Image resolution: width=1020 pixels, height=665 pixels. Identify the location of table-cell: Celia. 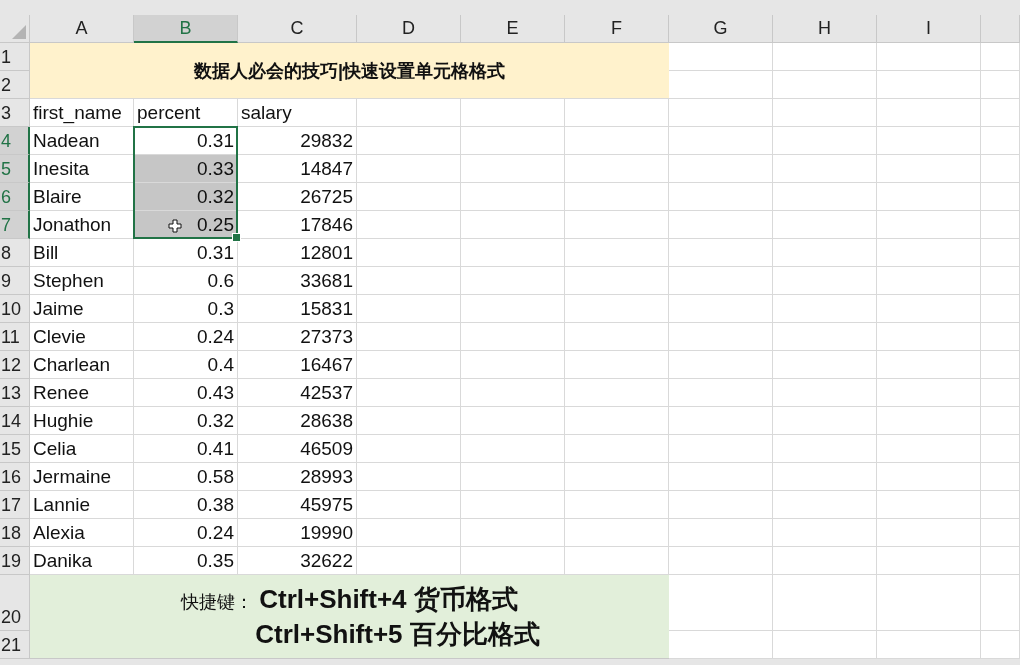
(82, 449).